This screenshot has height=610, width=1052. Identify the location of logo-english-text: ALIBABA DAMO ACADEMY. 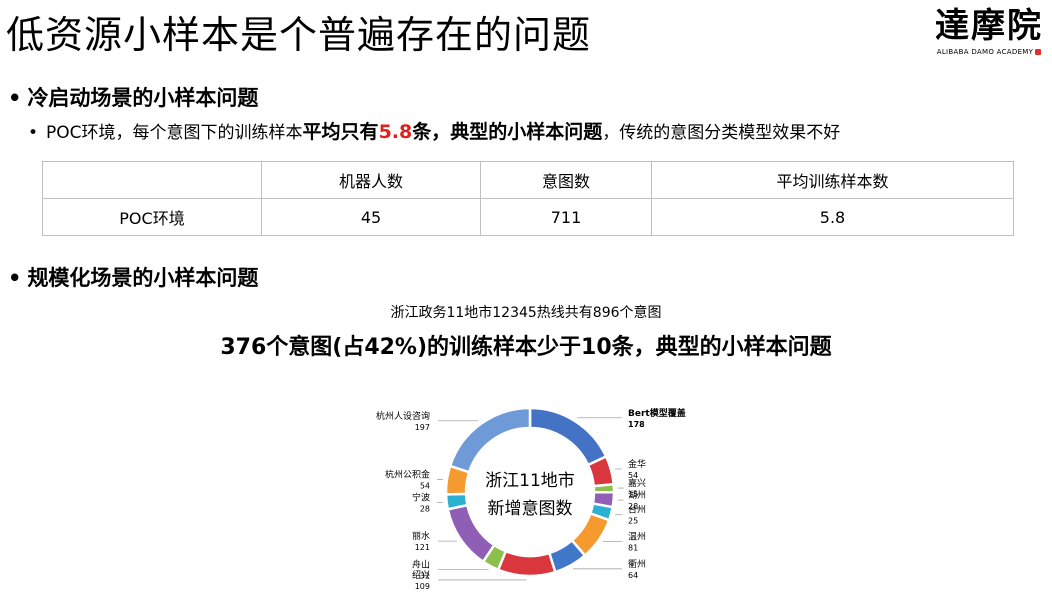
(985, 52).